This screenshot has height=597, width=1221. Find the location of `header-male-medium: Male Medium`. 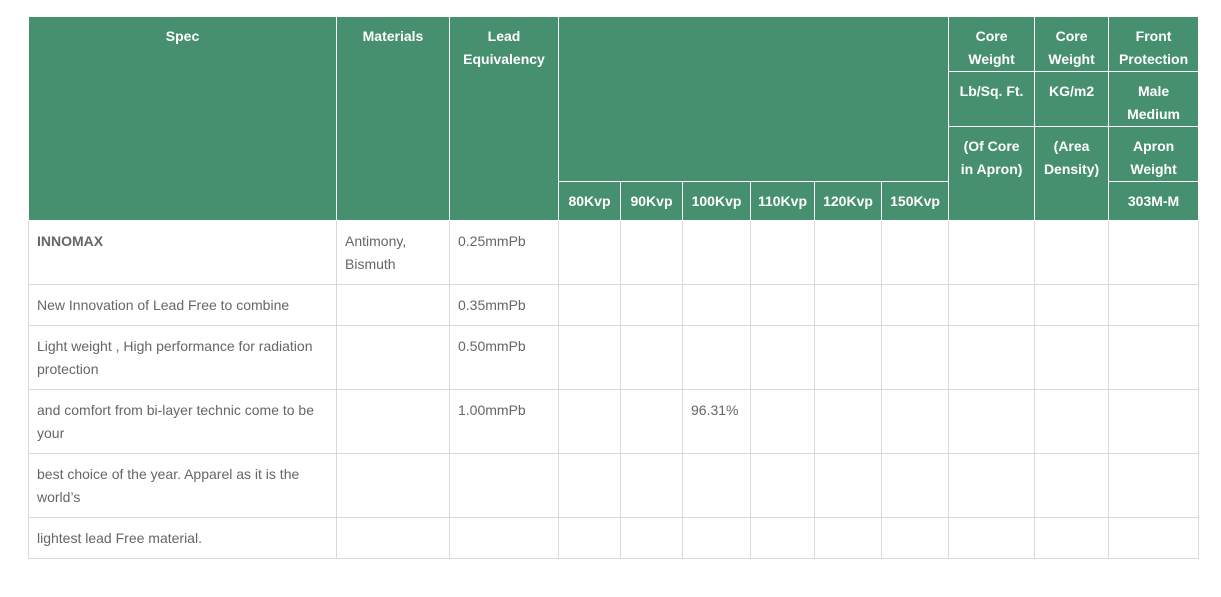

header-male-medium: Male Medium is located at coordinates (1154, 99).